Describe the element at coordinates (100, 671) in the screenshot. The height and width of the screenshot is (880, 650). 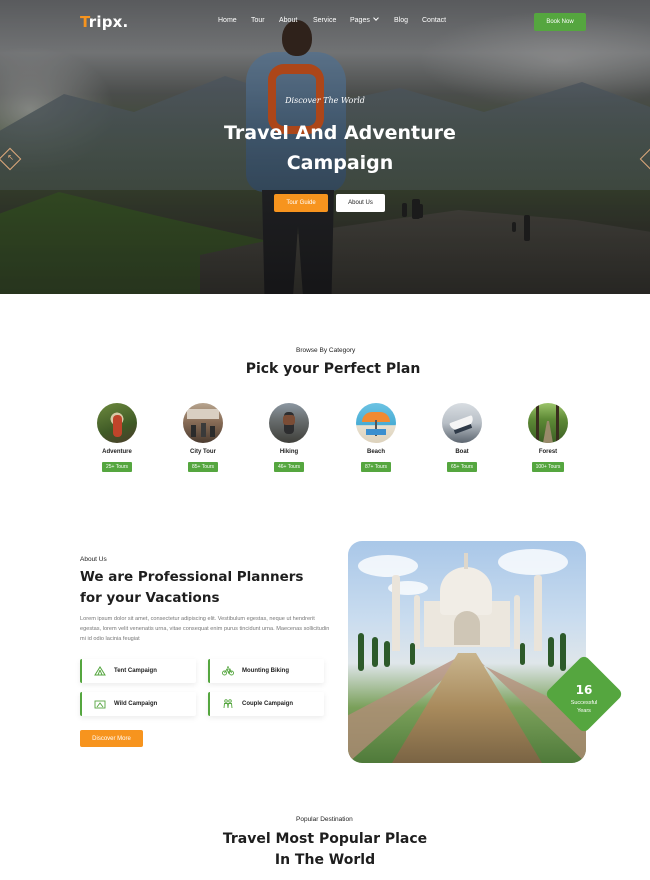
I see `tent-icon` at that location.